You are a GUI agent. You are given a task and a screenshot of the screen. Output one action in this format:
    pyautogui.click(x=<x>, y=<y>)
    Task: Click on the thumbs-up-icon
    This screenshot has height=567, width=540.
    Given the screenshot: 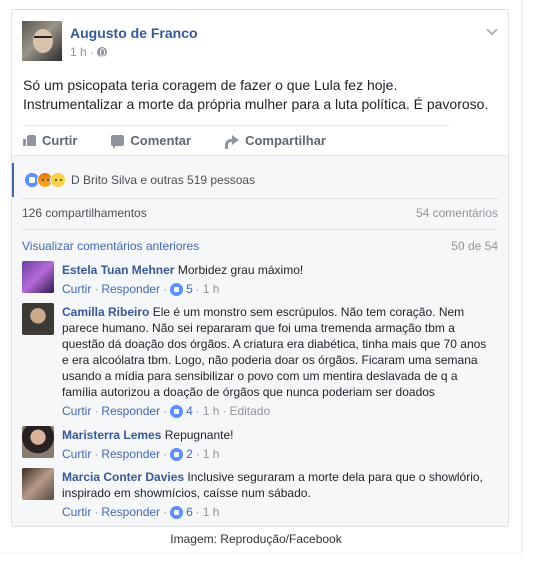 What is the action you would take?
    pyautogui.click(x=29, y=140)
    